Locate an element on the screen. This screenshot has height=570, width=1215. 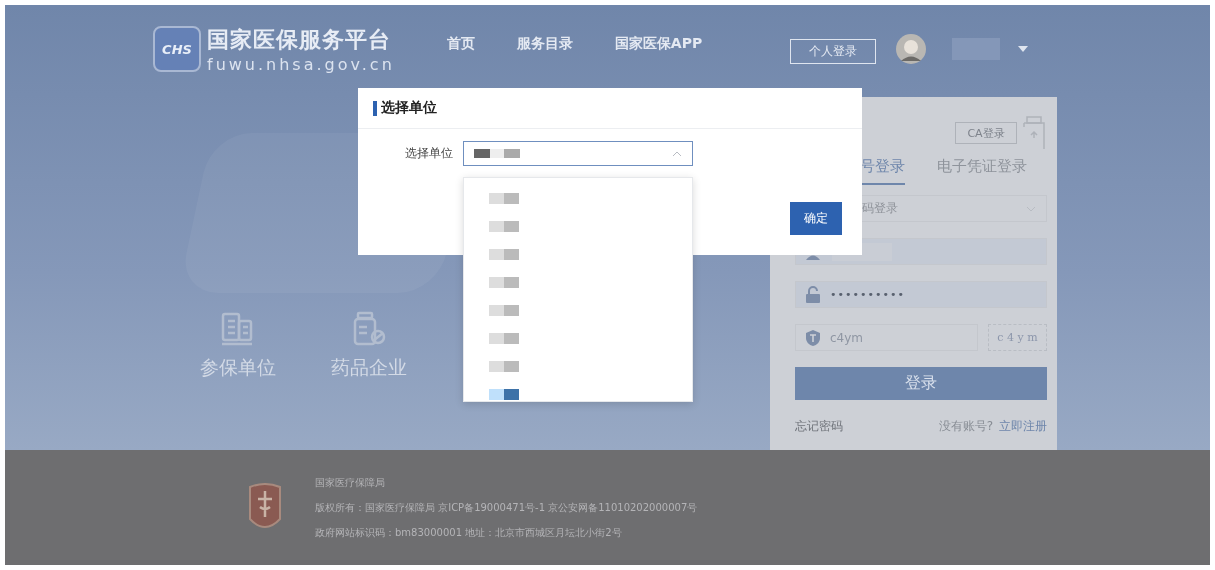
entry-label: 药品企业 is located at coordinates (369, 368).